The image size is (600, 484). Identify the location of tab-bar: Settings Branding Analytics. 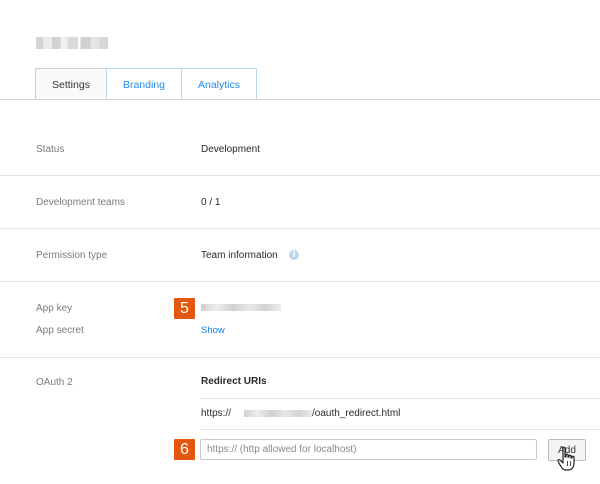
(146, 84).